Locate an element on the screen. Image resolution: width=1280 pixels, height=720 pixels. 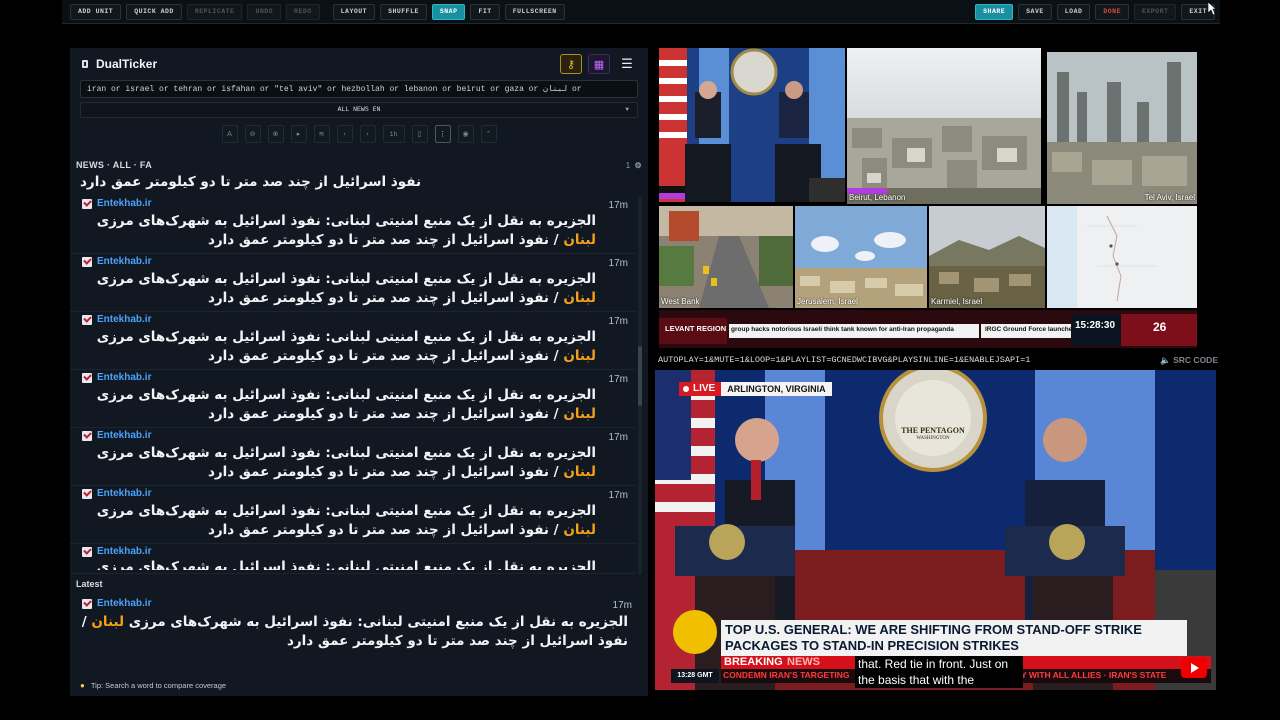
news-filter-select: ALL NEWS EN ▼ is located at coordinates (359, 110).